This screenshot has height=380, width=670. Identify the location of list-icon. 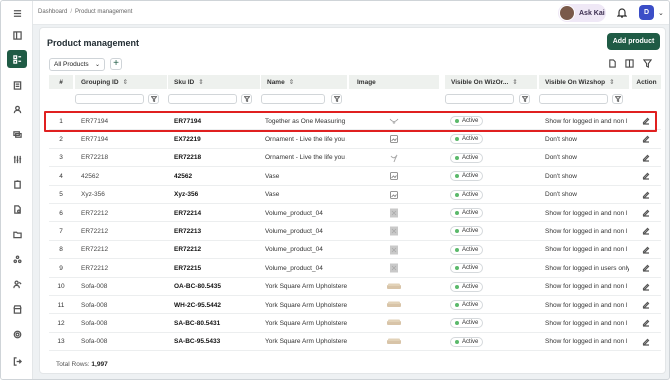
(17, 85).